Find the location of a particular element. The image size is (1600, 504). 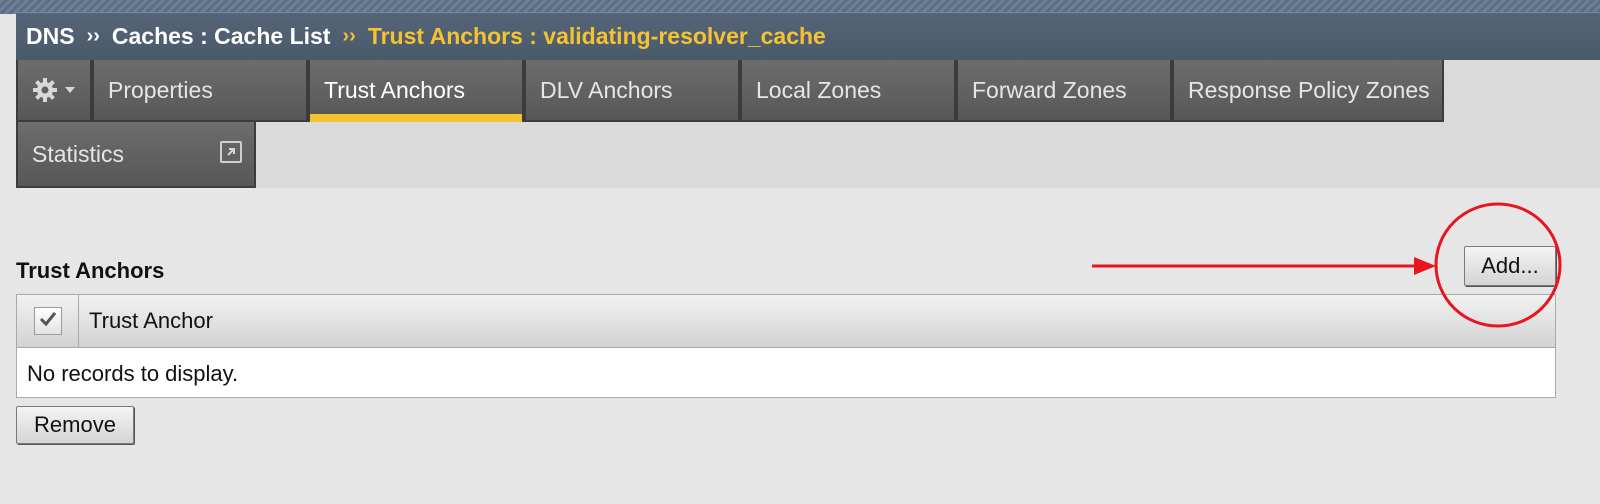

empty-table-message: No records to display. is located at coordinates (133, 373).